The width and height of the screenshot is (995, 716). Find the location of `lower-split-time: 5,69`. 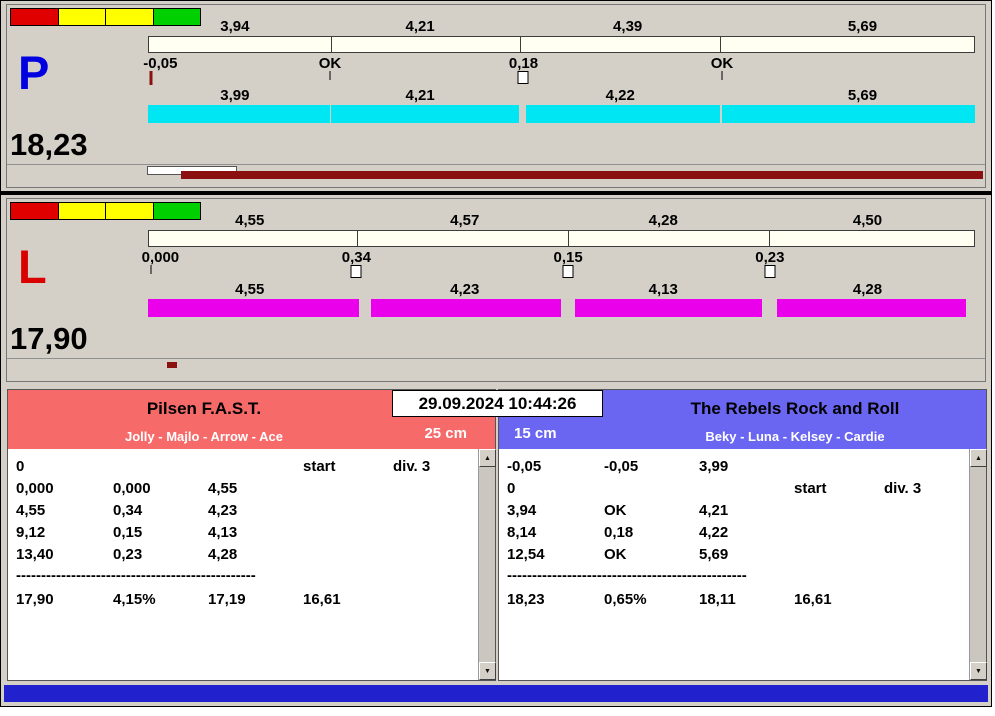

lower-split-time: 5,69 is located at coordinates (862, 95).